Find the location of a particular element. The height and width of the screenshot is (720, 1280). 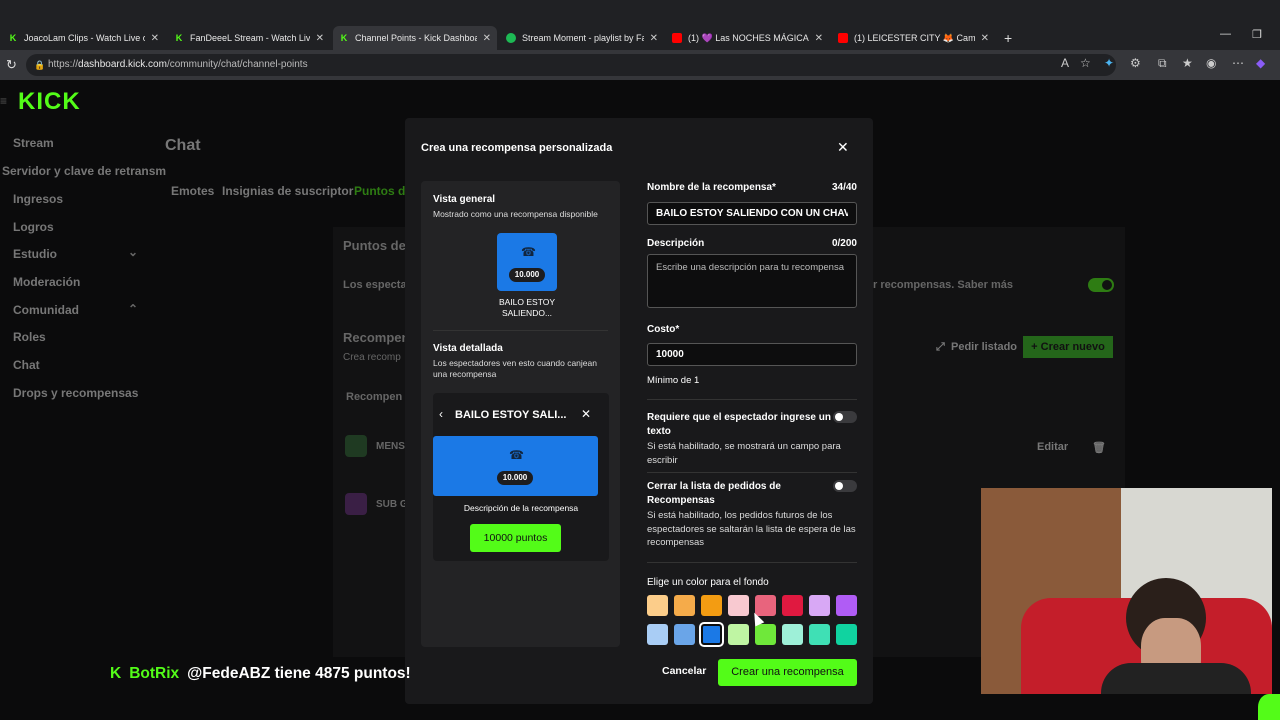

browser-tab: (1) LEICESTER CITY 🦊 Campeón P ✕ is located at coordinates (913, 38).